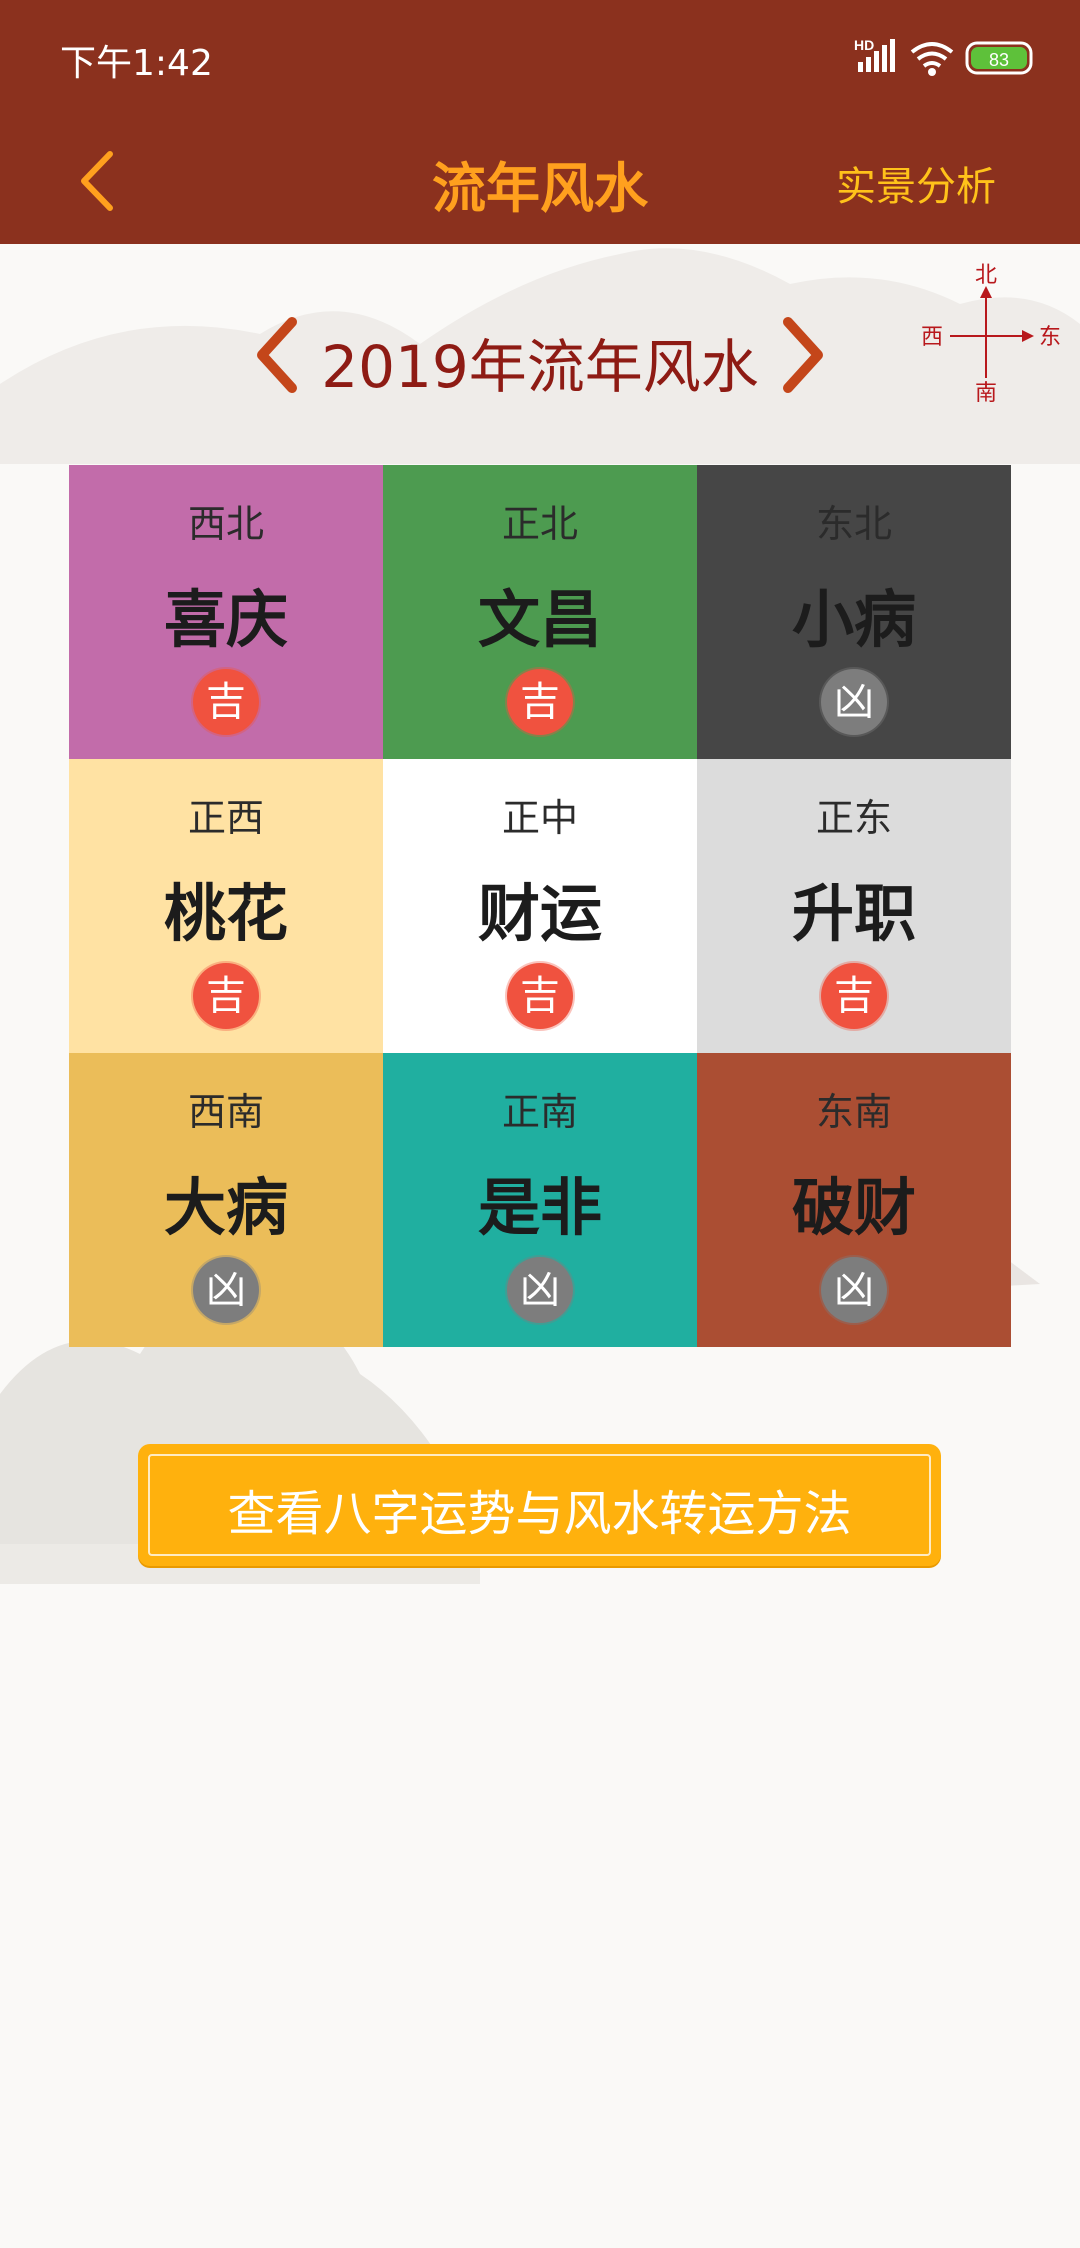 The height and width of the screenshot is (2248, 1080). Describe the element at coordinates (986, 275) in the screenshot. I see `compass-north: 北` at that location.